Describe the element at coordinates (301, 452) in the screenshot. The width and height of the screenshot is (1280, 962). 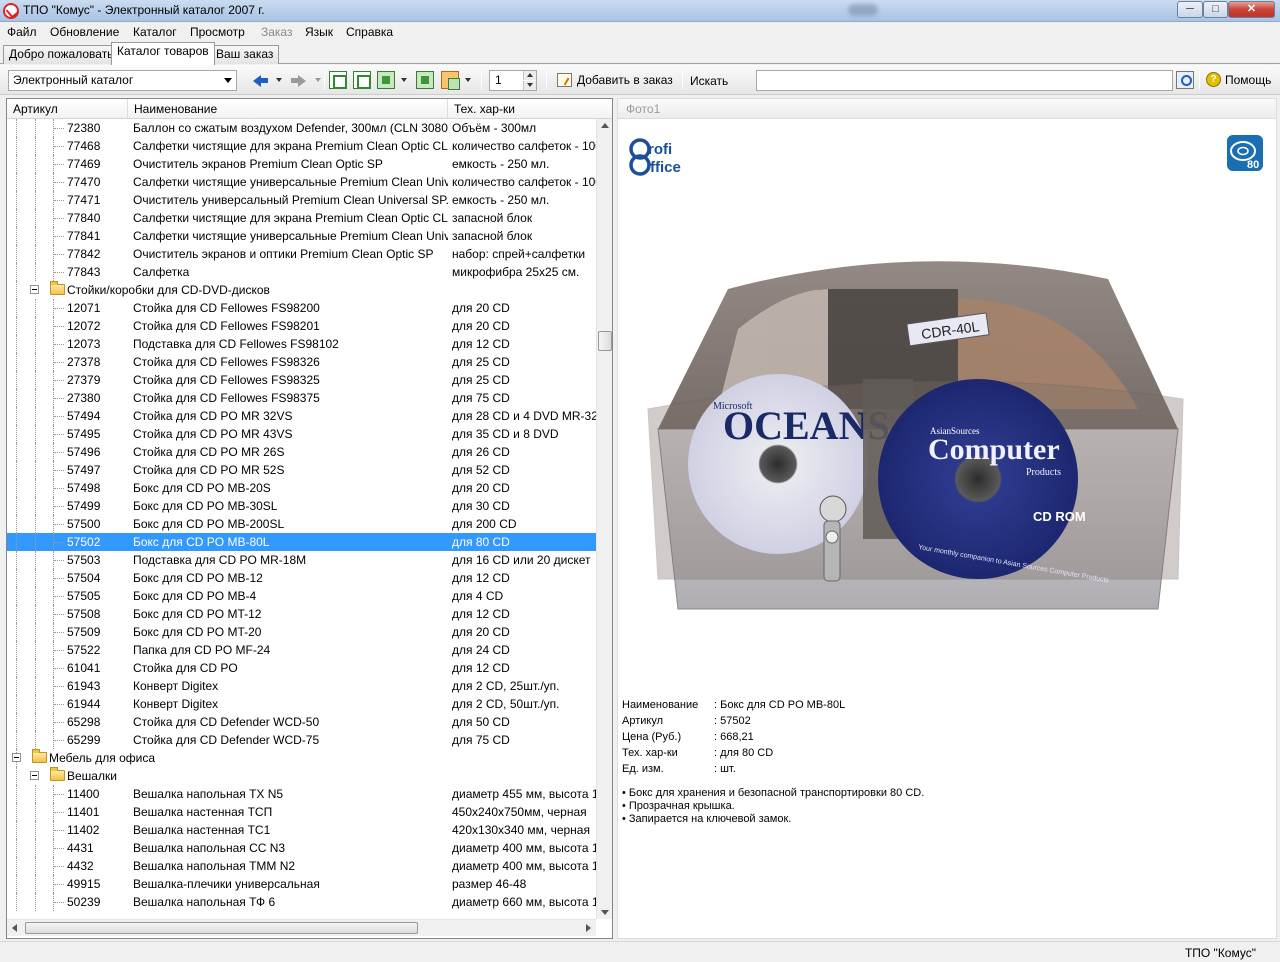
I see `table-row: 57496 Стойка для CD PO MR 26S для 26 CD` at that location.